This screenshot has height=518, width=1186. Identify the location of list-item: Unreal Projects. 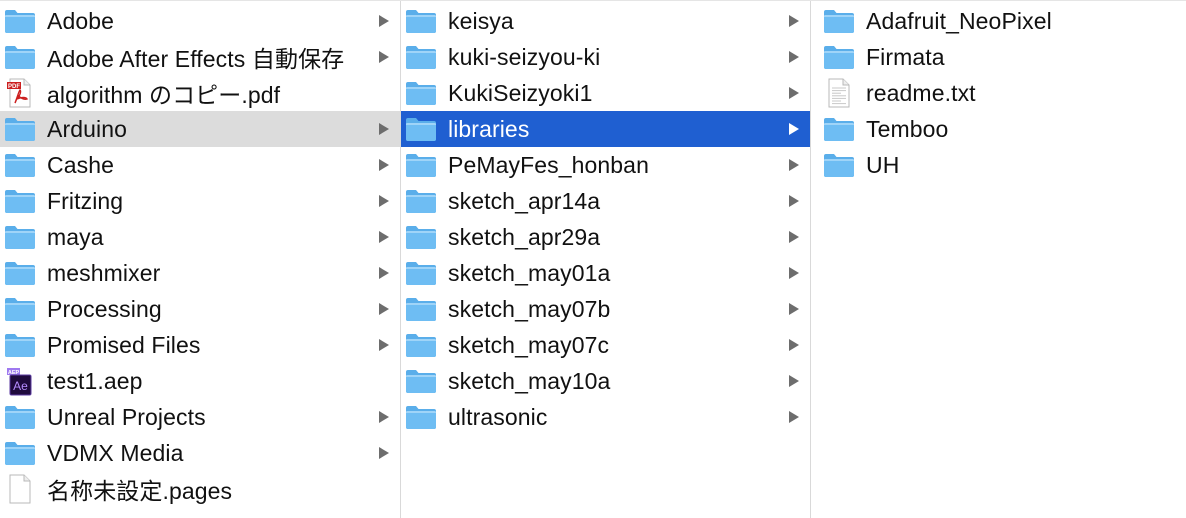
(200, 417).